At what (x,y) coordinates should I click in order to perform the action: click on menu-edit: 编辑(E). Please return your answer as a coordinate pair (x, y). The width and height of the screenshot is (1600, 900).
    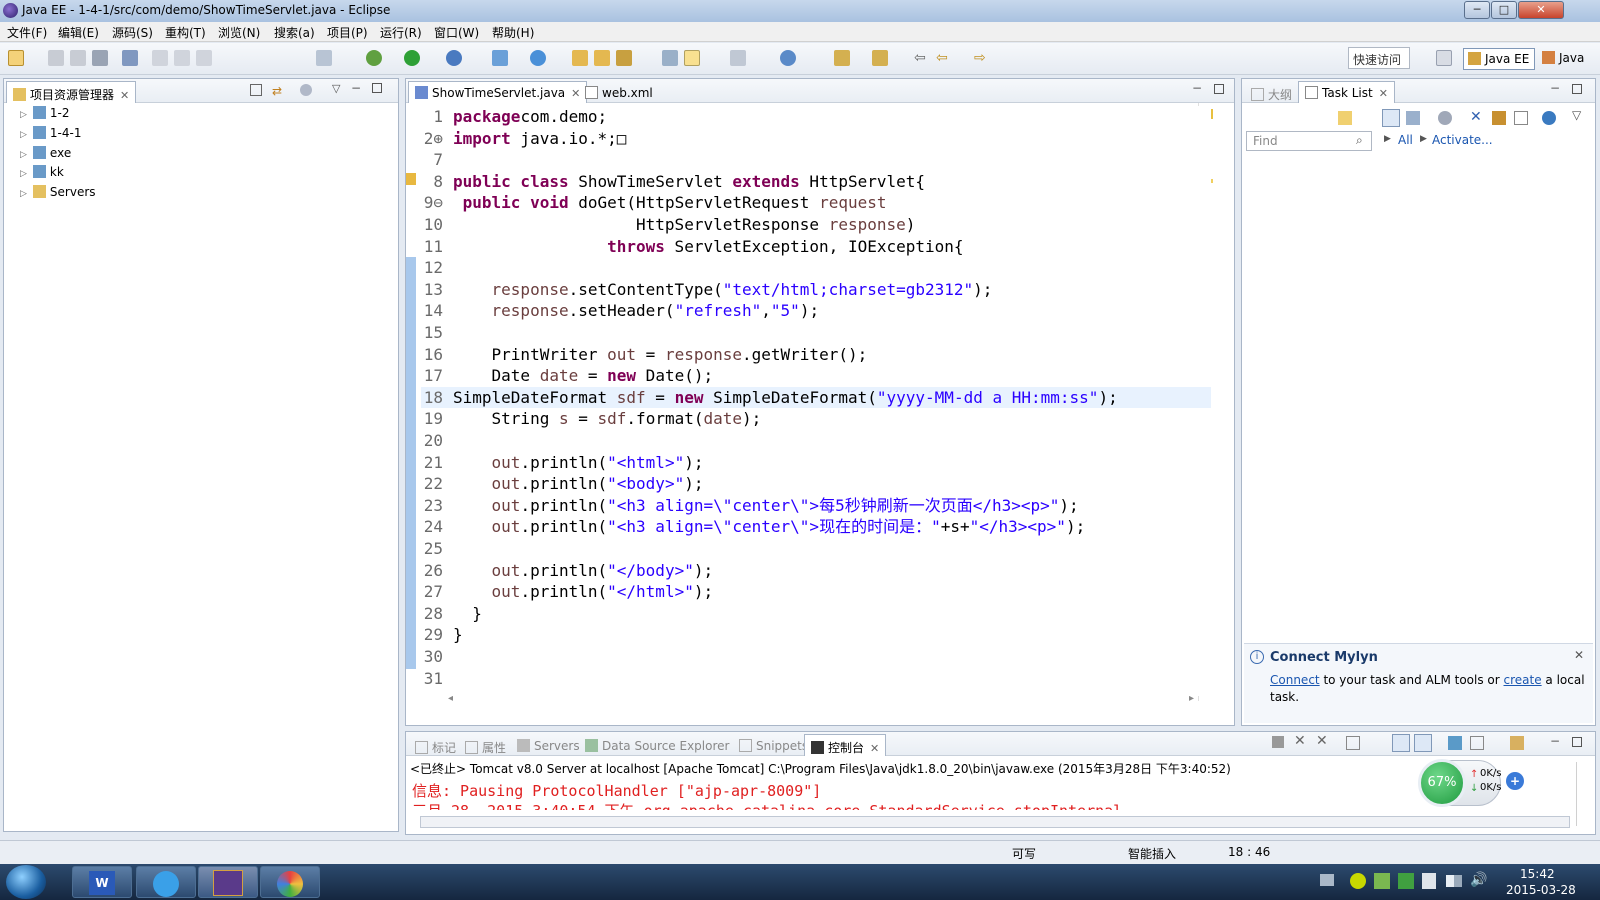
    Looking at the image, I should click on (78, 32).